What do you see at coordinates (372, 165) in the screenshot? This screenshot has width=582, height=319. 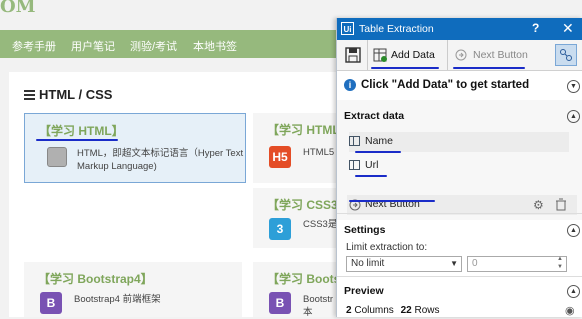 I see `field-label: Url` at bounding box center [372, 165].